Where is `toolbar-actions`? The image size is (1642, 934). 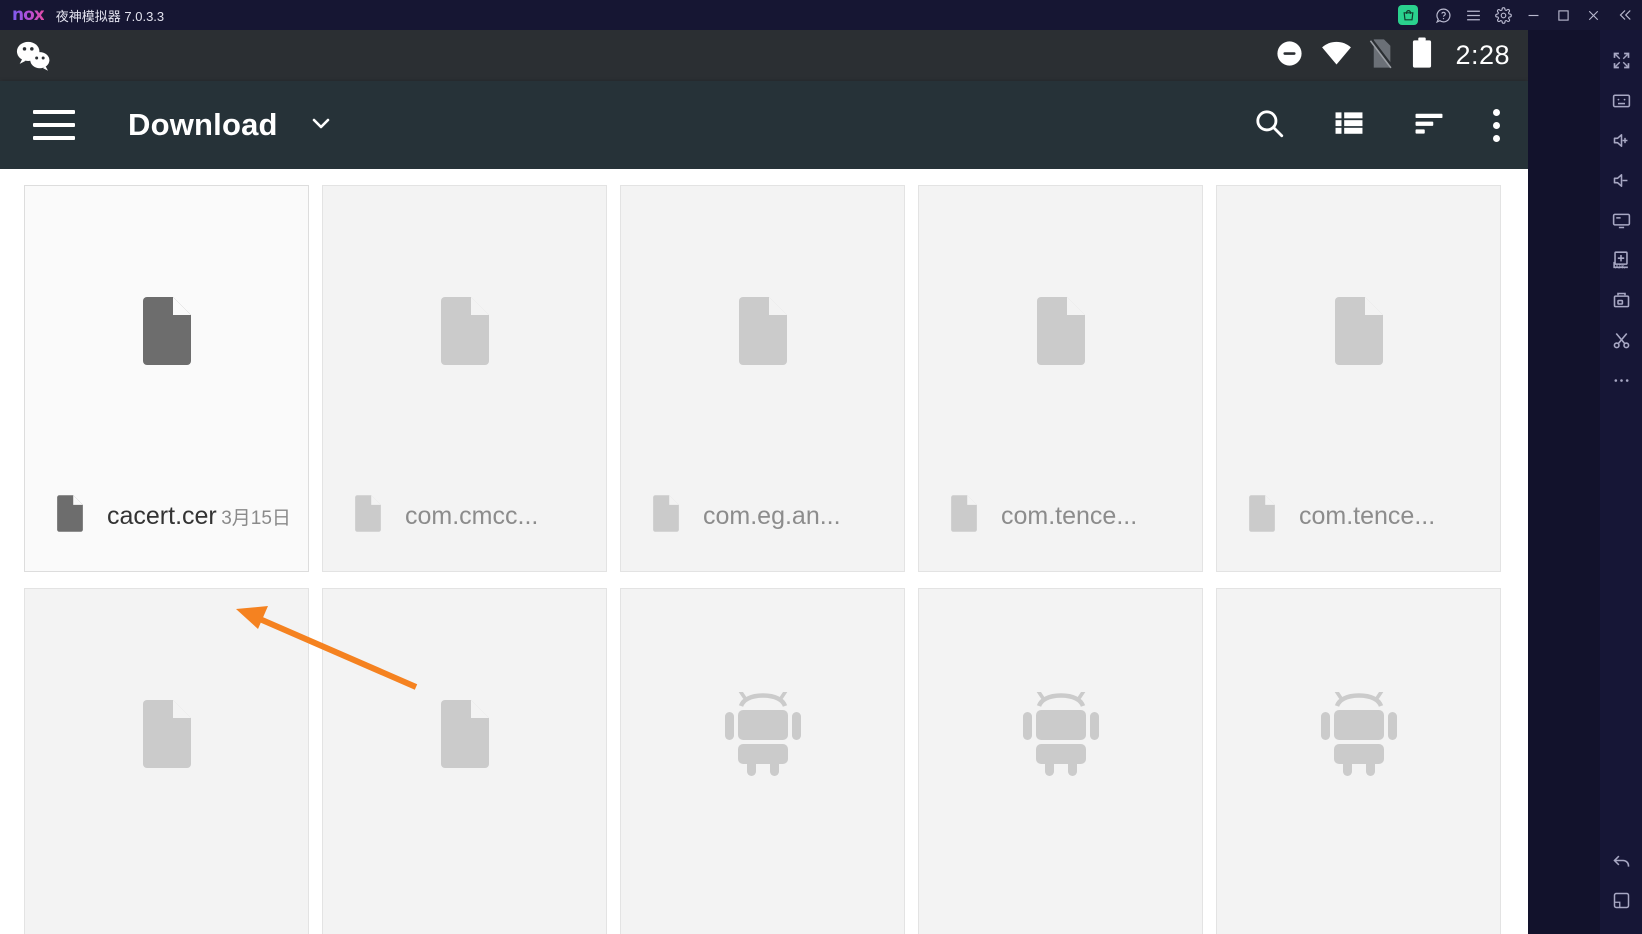
toolbar-actions is located at coordinates (1376, 125).